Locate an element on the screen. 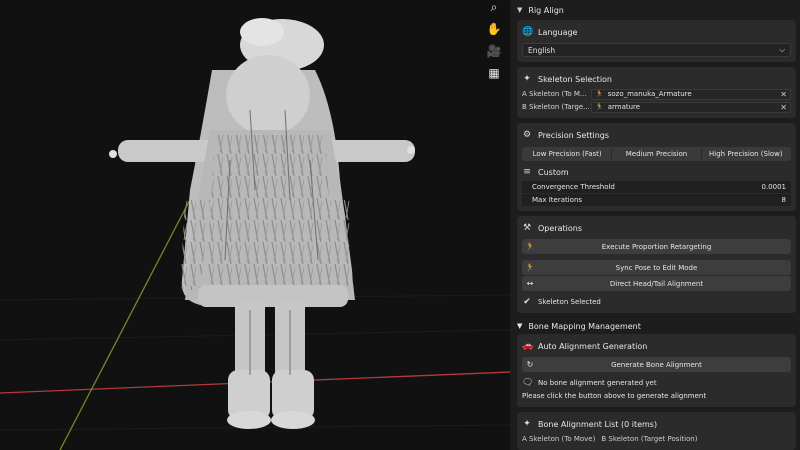  execute-retargeting-label: Execute Proportion Retargeting is located at coordinates (656, 246).